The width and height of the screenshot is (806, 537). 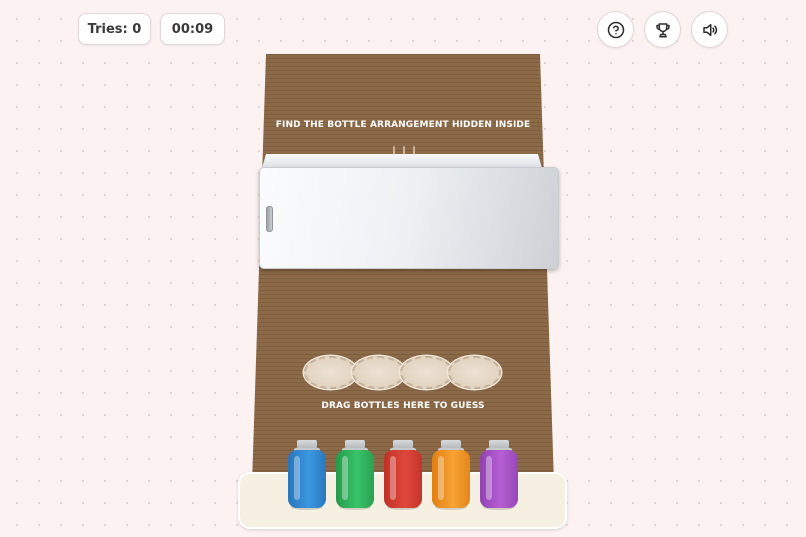 I want to click on bottle-orange, so click(x=451, y=475).